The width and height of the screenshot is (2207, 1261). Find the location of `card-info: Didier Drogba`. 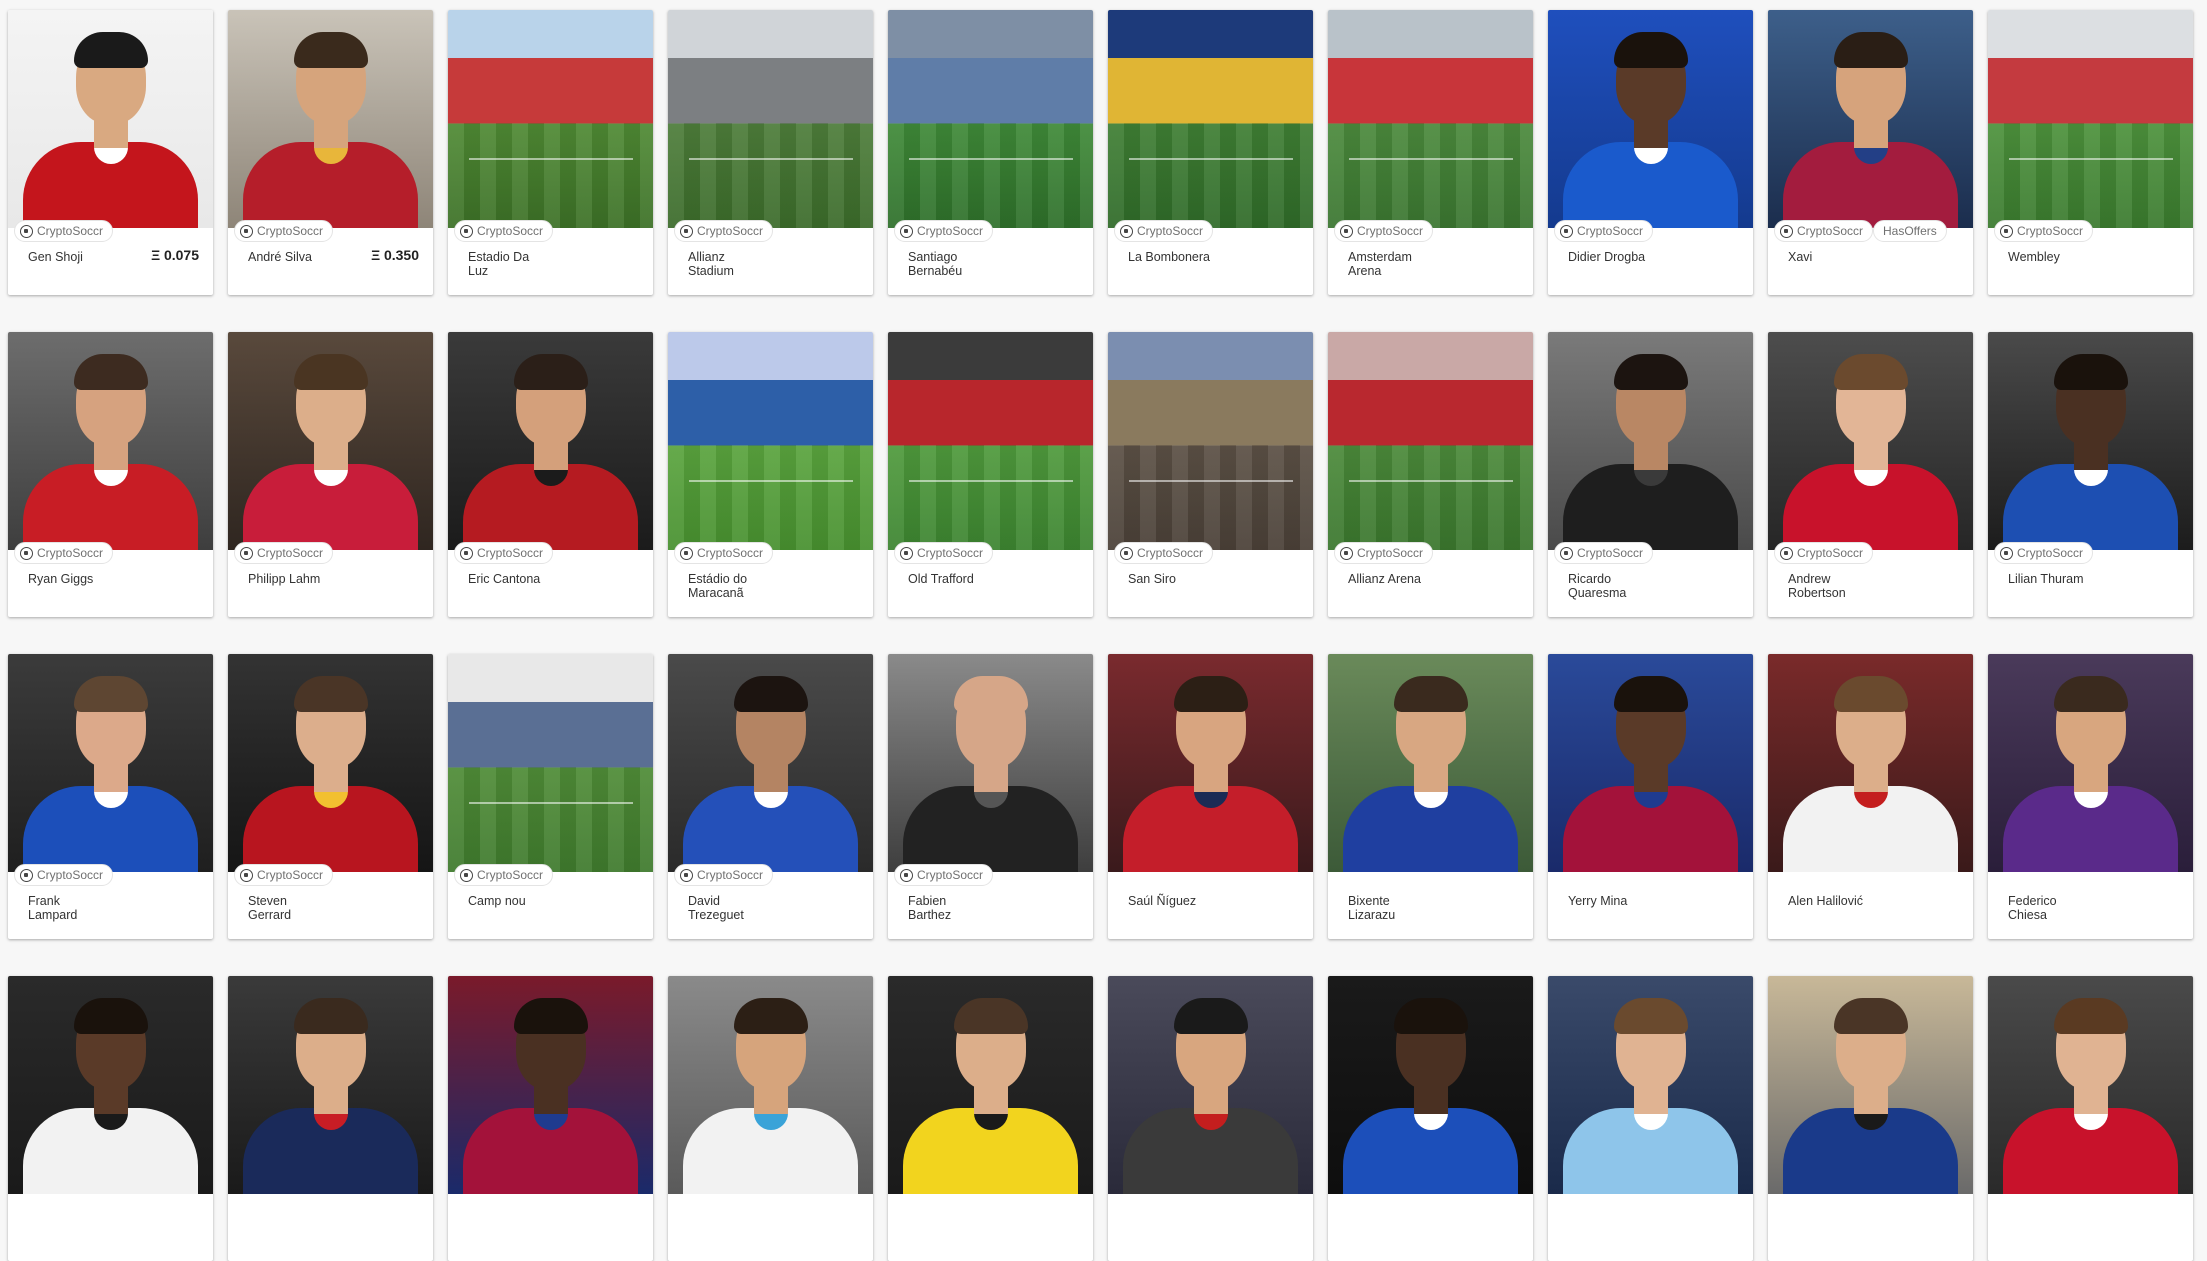

card-info: Didier Drogba is located at coordinates (1653, 257).